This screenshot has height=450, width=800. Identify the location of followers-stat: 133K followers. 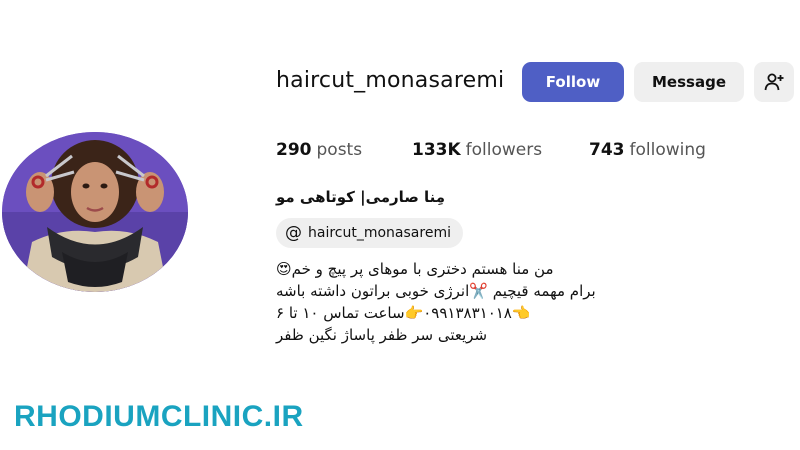
(477, 150).